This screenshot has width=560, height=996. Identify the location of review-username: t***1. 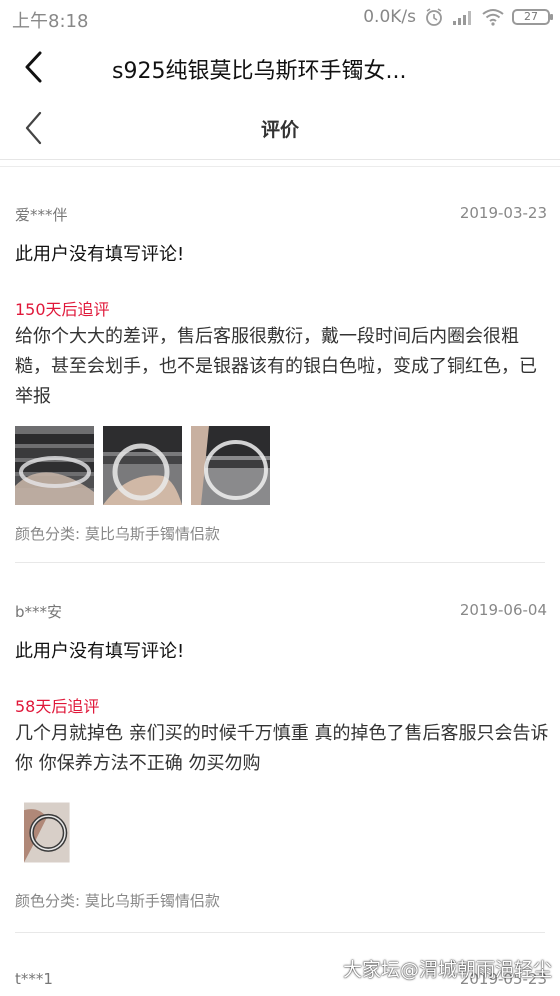
(34, 979).